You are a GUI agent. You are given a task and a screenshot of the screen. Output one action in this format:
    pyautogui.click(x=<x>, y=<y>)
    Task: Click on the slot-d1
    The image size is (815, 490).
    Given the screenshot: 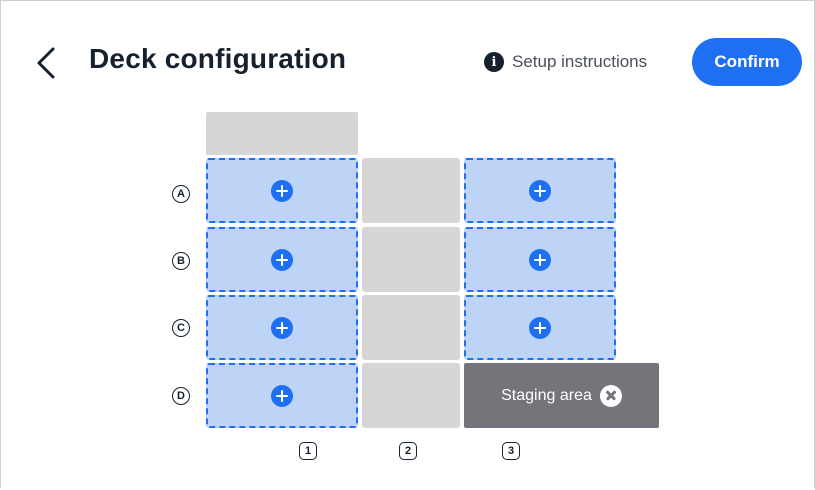 What is the action you would take?
    pyautogui.click(x=282, y=395)
    